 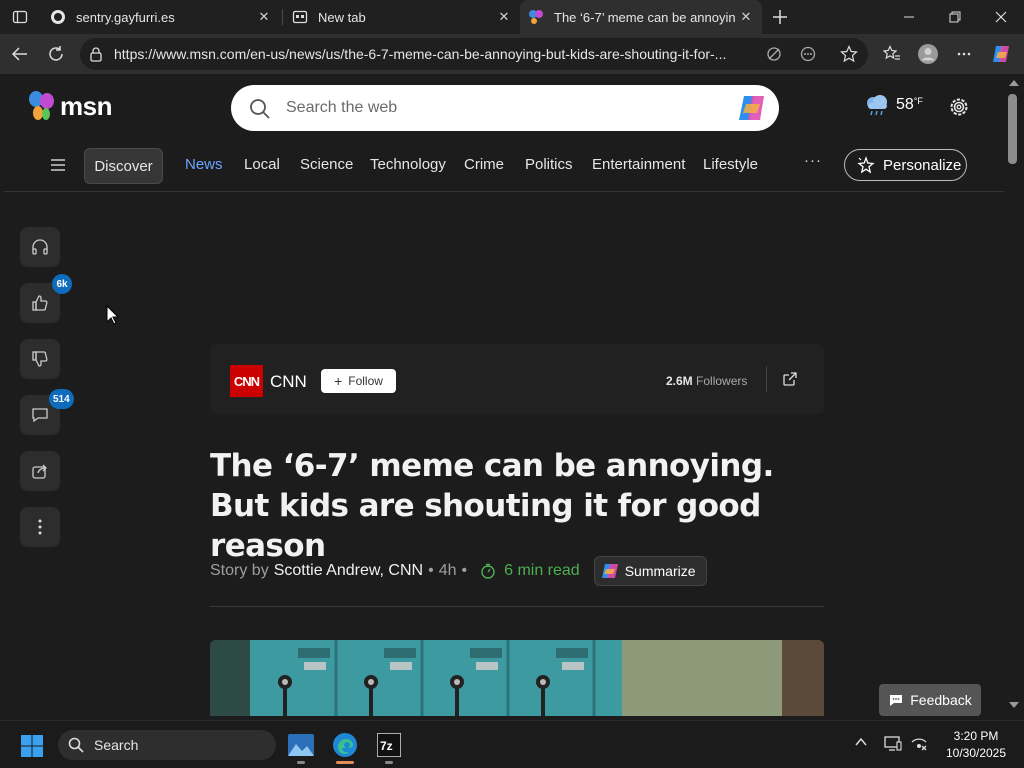 I want to click on source-name: CNN, so click(x=288, y=382).